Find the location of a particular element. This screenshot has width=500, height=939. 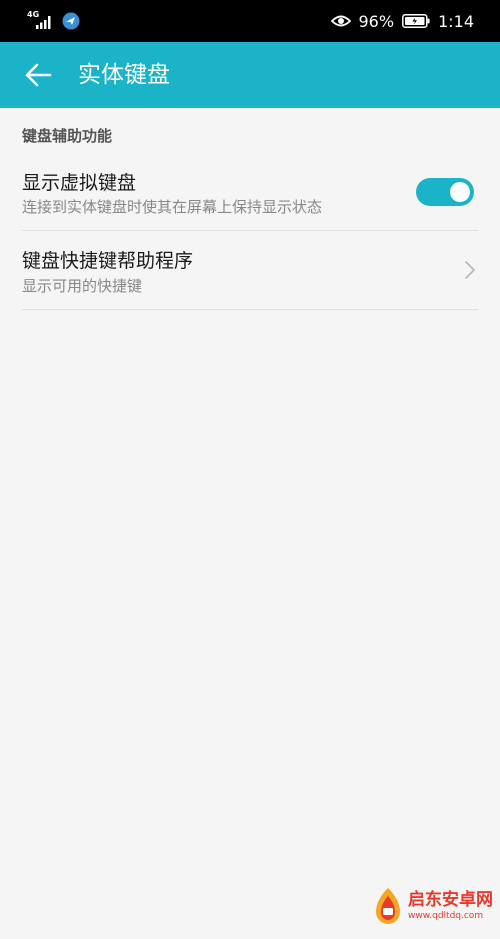

status-bar: 4G 96% 1:14 is located at coordinates (250, 21).